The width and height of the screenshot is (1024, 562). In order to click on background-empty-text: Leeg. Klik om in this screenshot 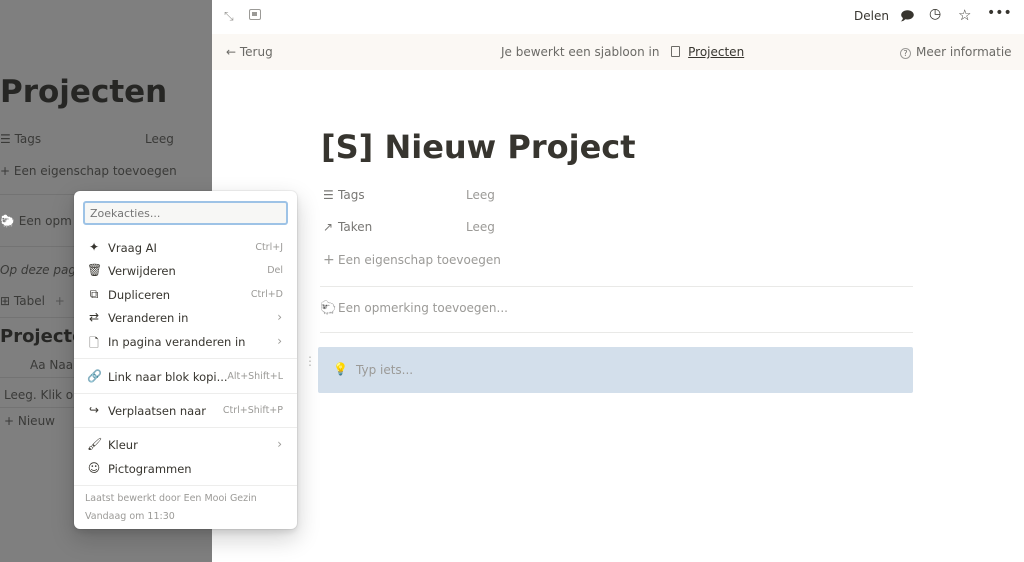, I will do `click(44, 395)`.